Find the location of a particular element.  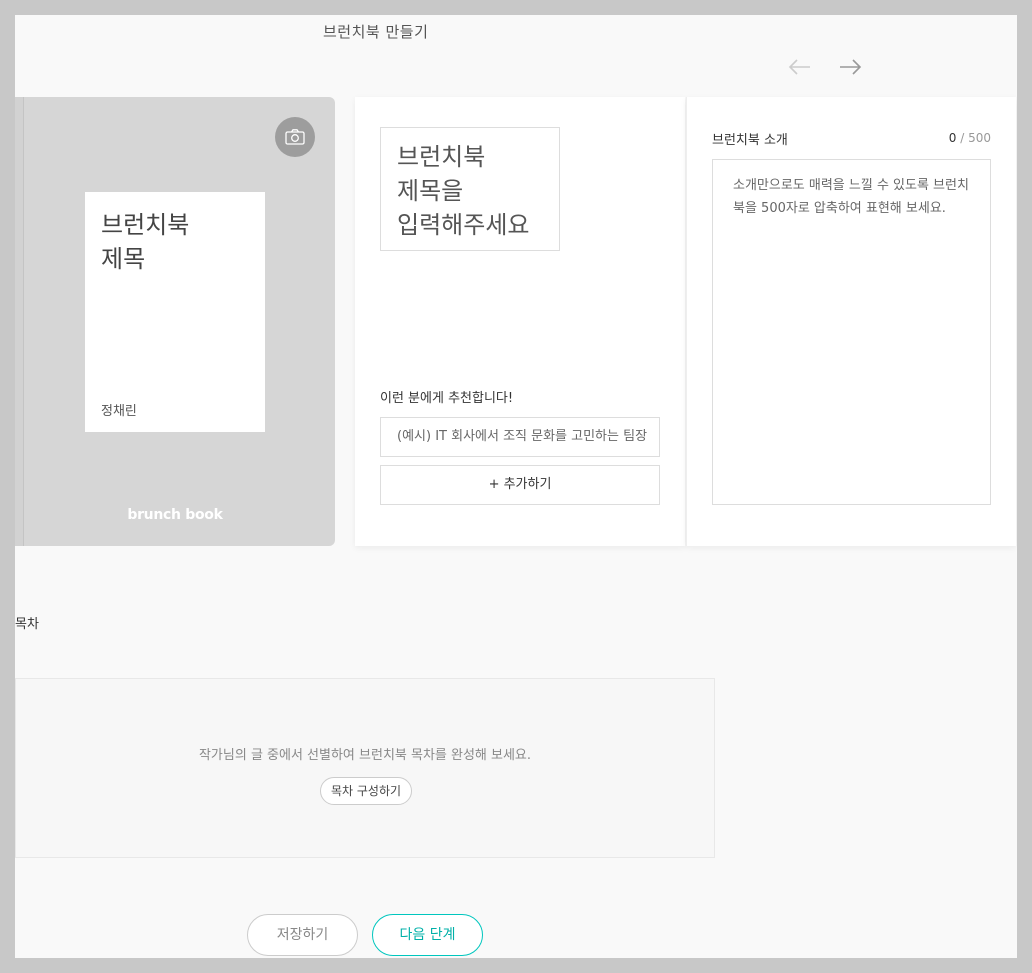

cover-title: 브런치북 제목 is located at coordinates (145, 242).